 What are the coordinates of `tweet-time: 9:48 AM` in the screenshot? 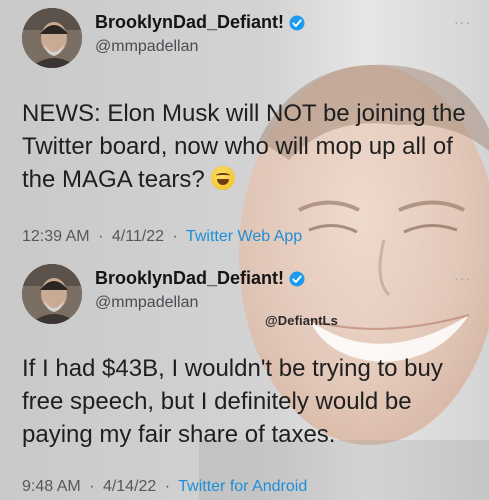 It's located at (51, 486).